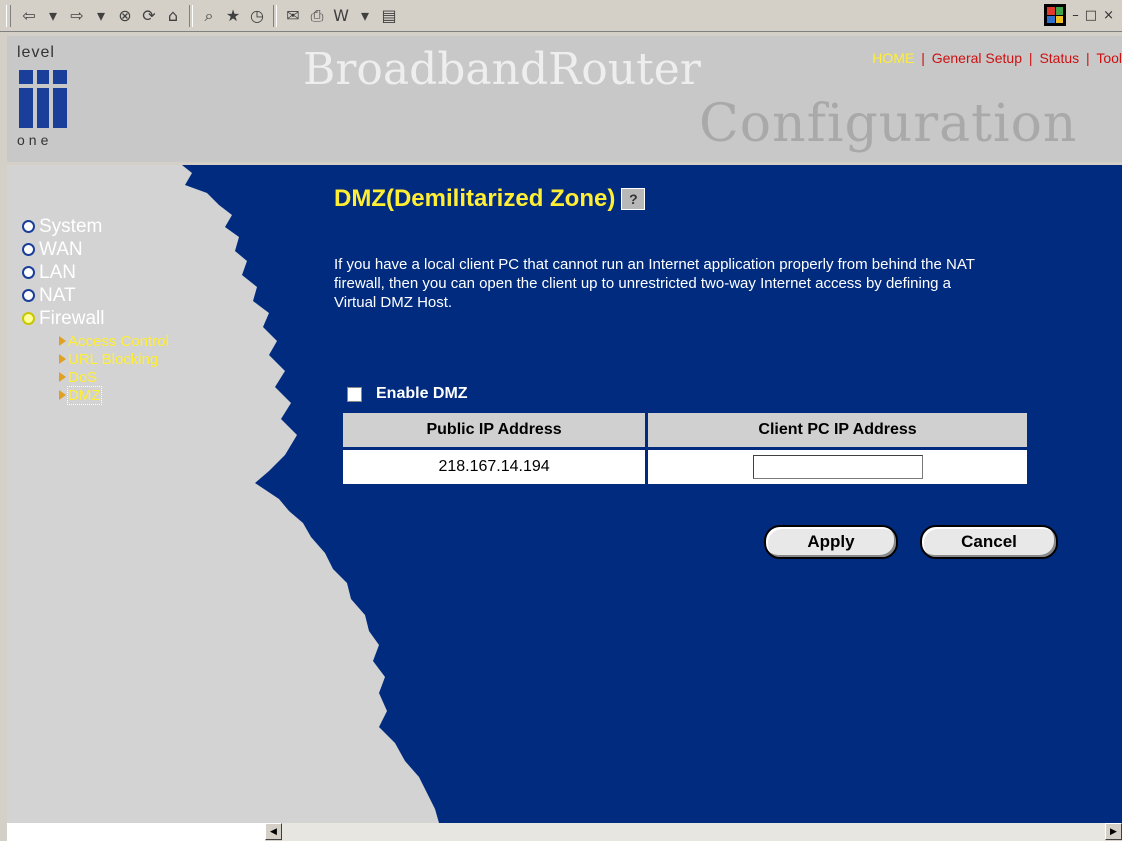  What do you see at coordinates (57, 295) in the screenshot?
I see `sidebar-item-label: NAT` at bounding box center [57, 295].